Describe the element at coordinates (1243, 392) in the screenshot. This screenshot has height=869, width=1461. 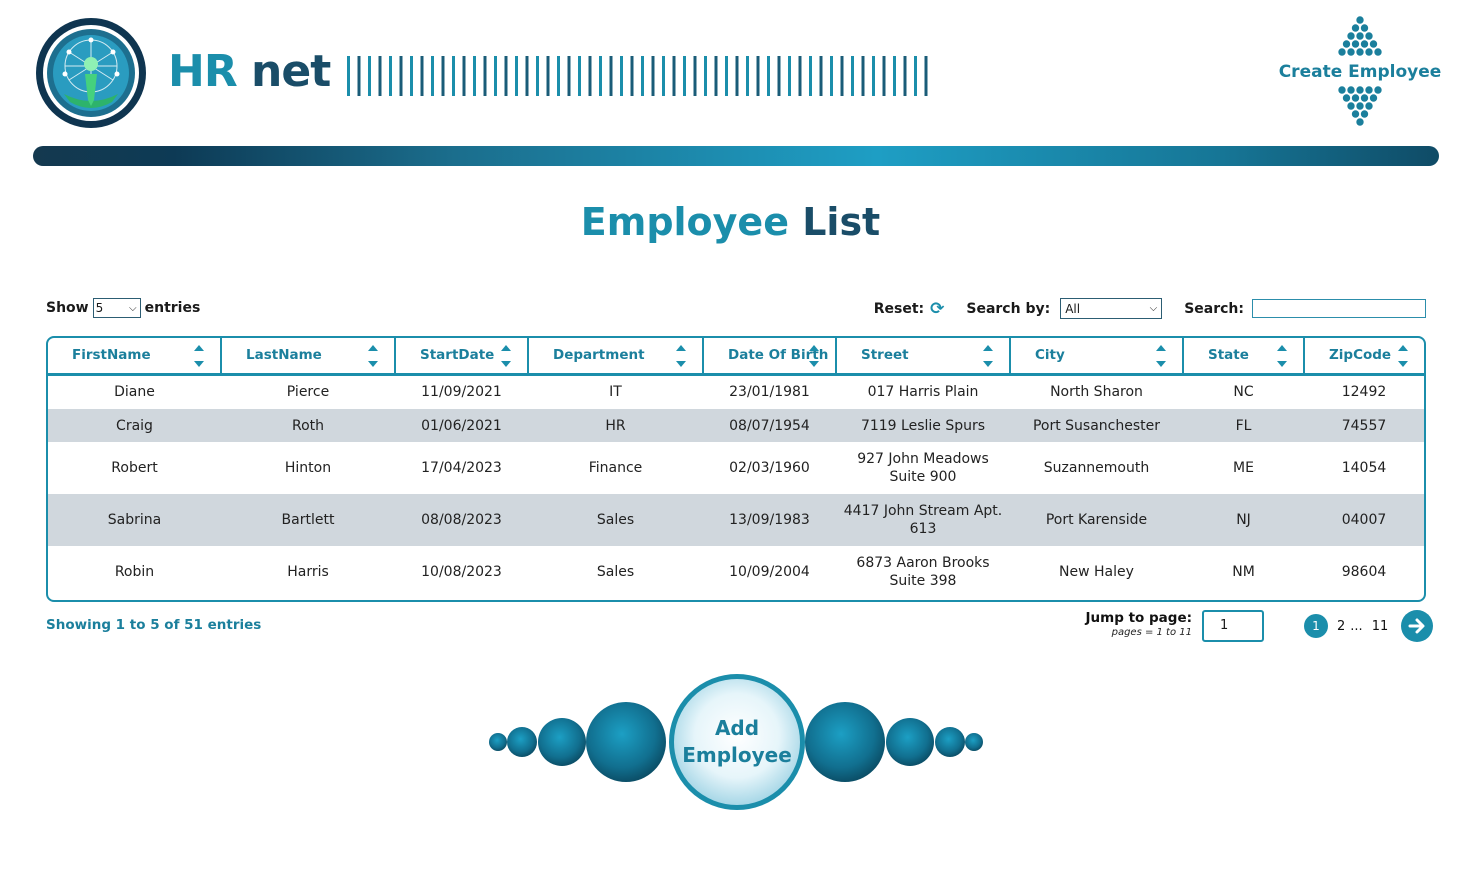
I see `table-cell-state: NC` at that location.